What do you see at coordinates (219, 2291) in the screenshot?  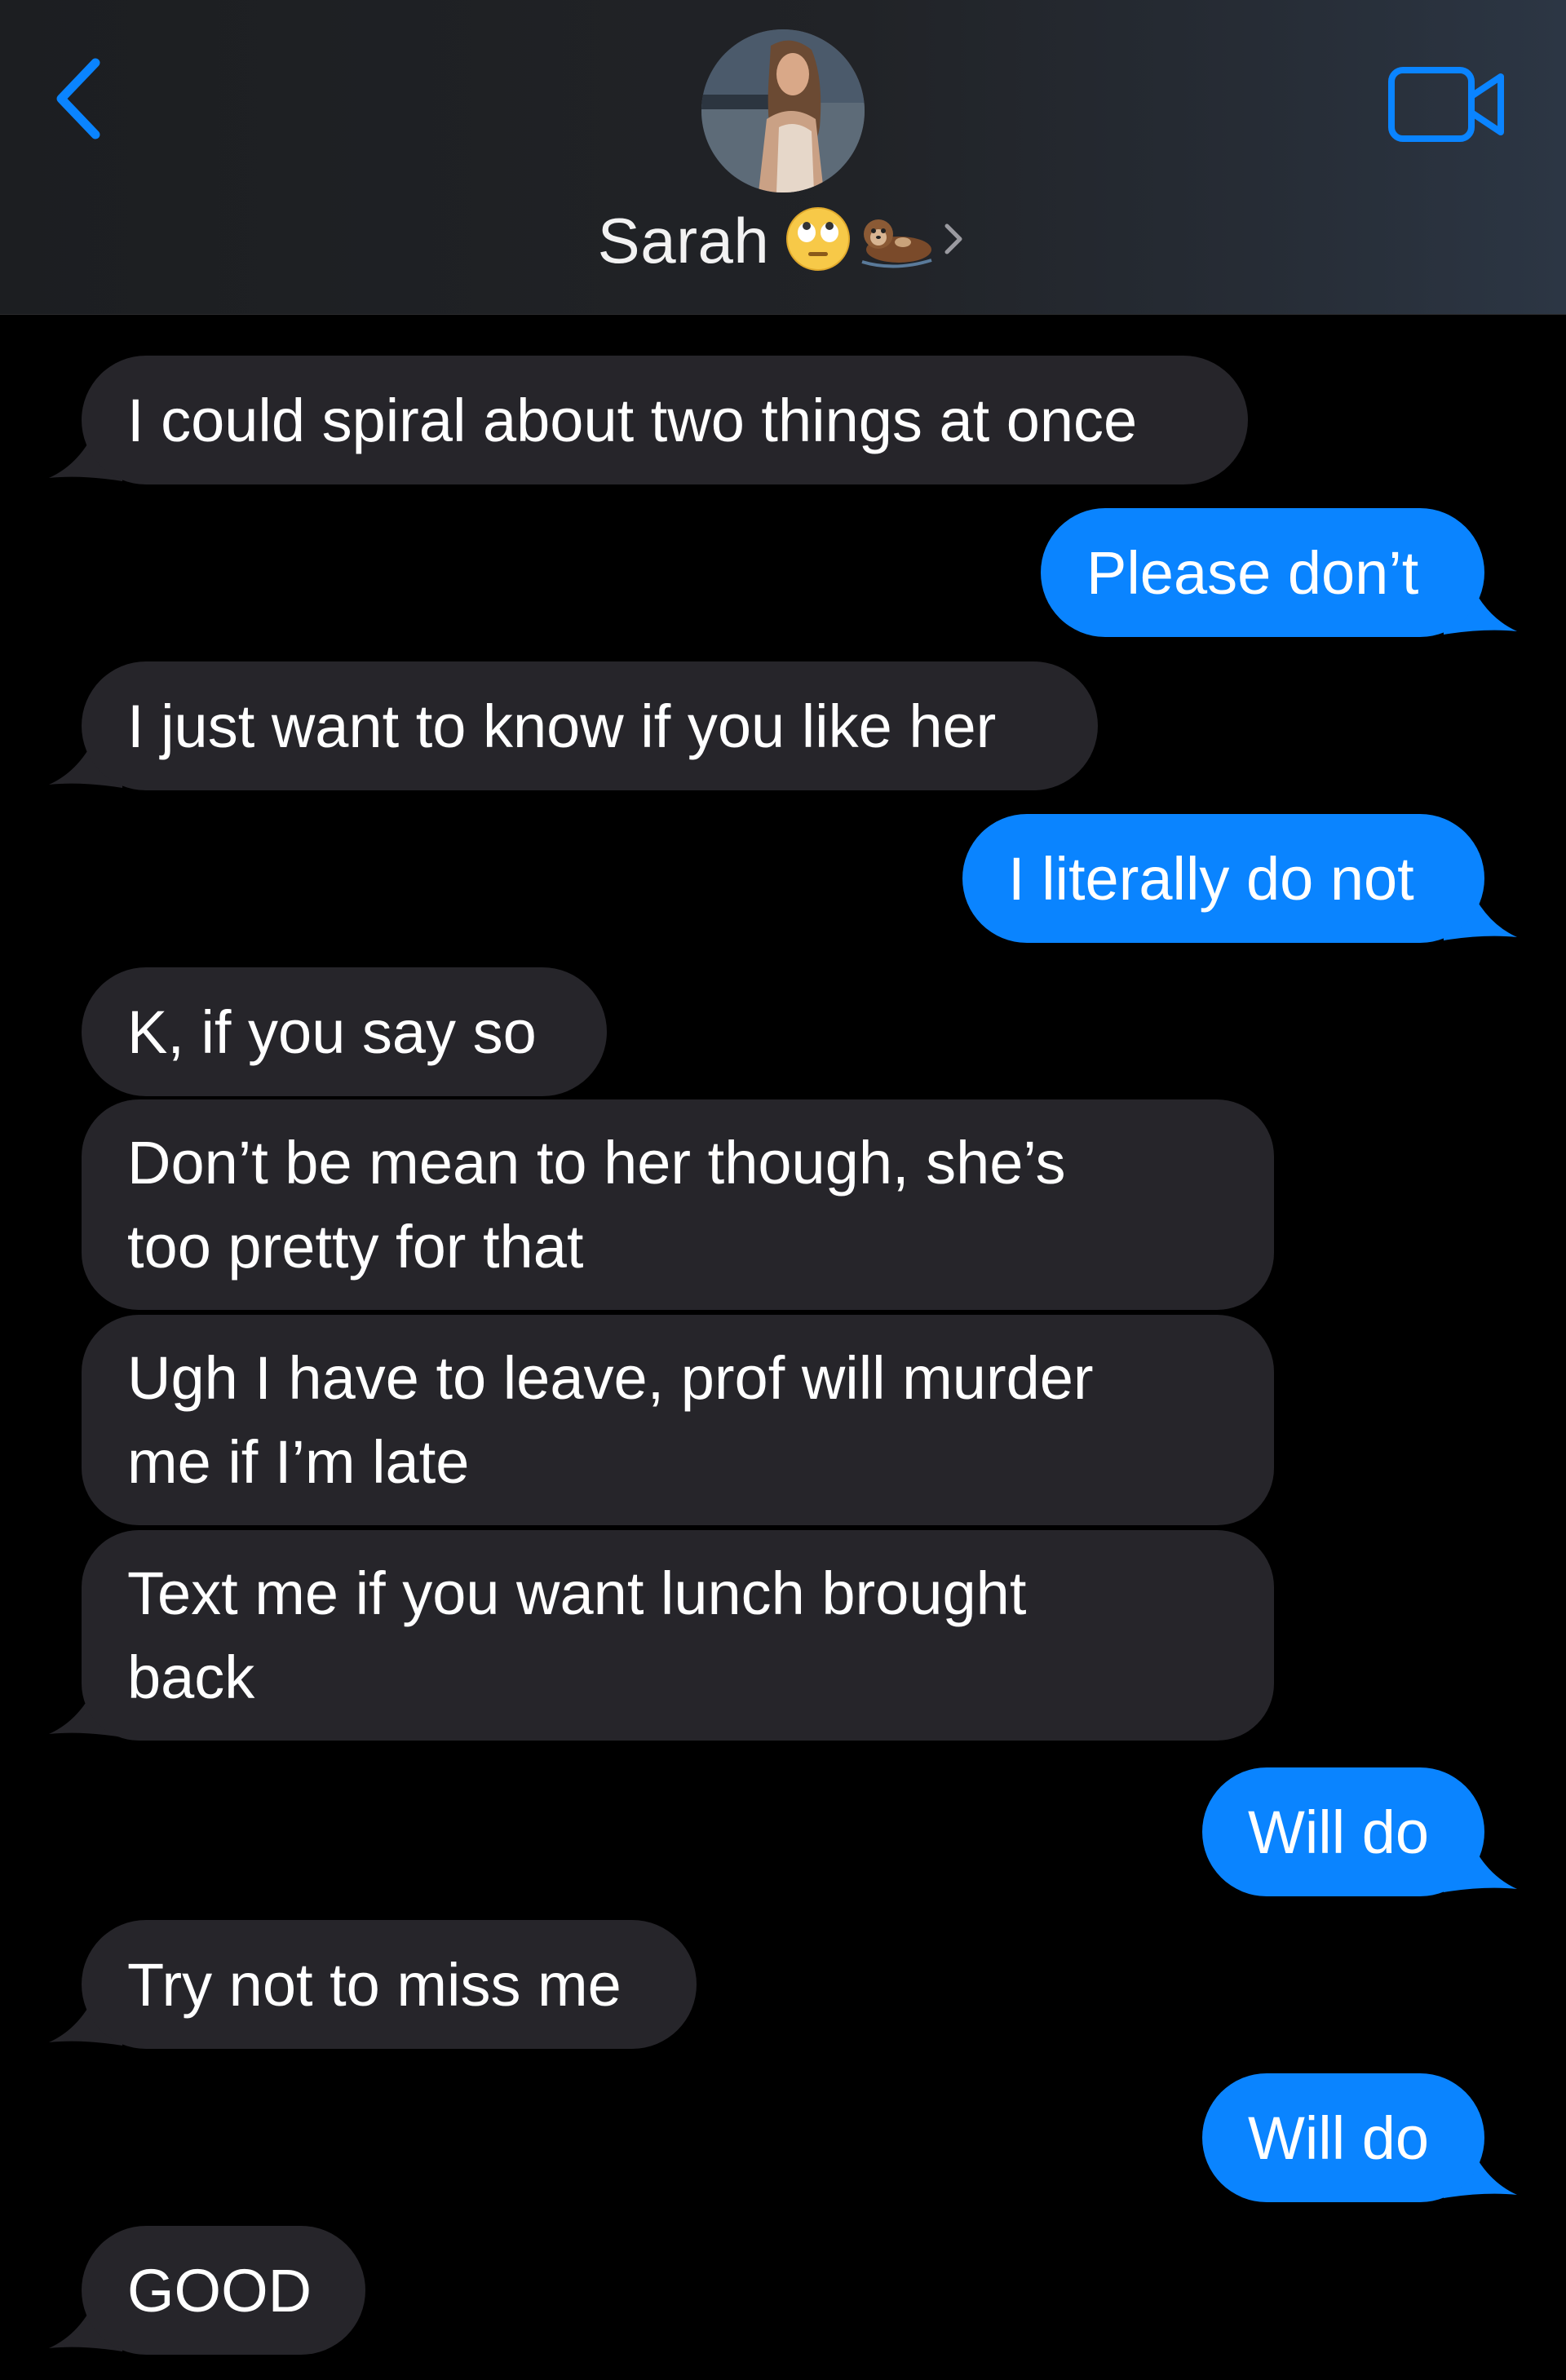 I see `message-text: GOOD` at bounding box center [219, 2291].